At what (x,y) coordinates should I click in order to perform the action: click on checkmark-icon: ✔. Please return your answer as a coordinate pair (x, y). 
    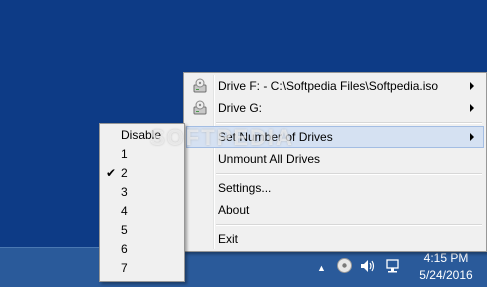
    Looking at the image, I should click on (111, 173).